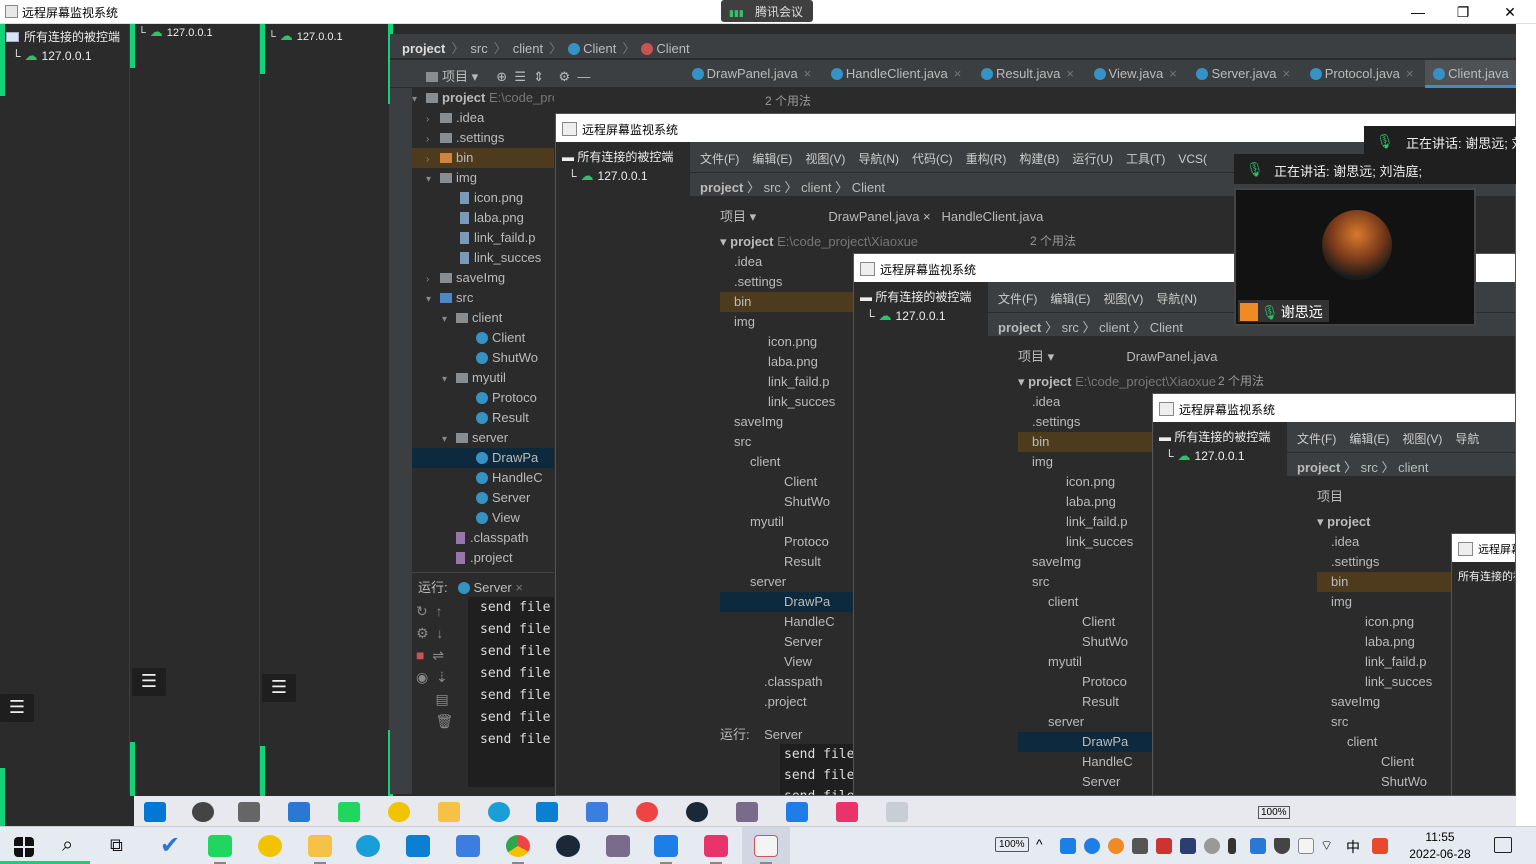 The width and height of the screenshot is (1536, 864). I want to click on clock: 11:55 2022-06-28, so click(1440, 846).